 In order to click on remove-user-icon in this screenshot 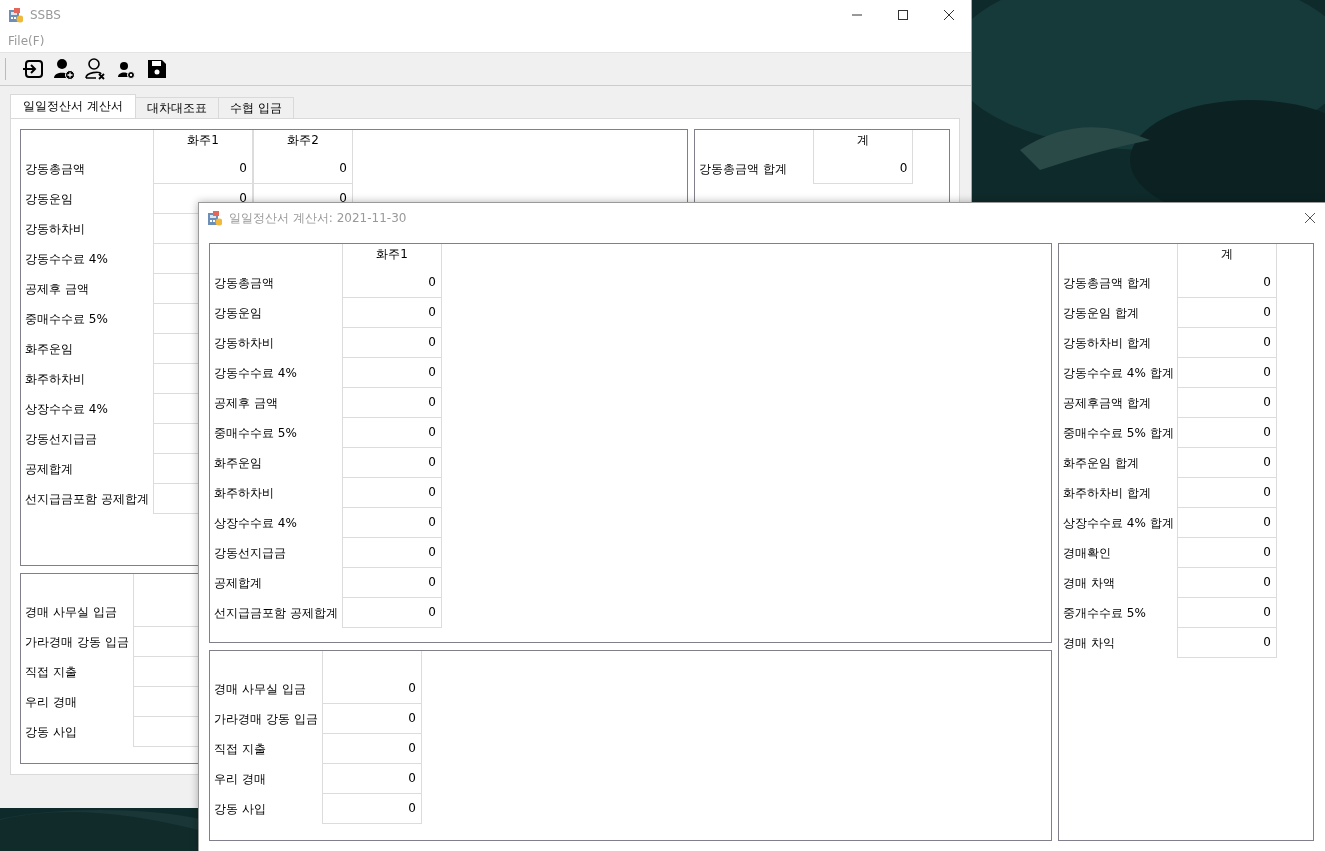, I will do `click(95, 69)`.